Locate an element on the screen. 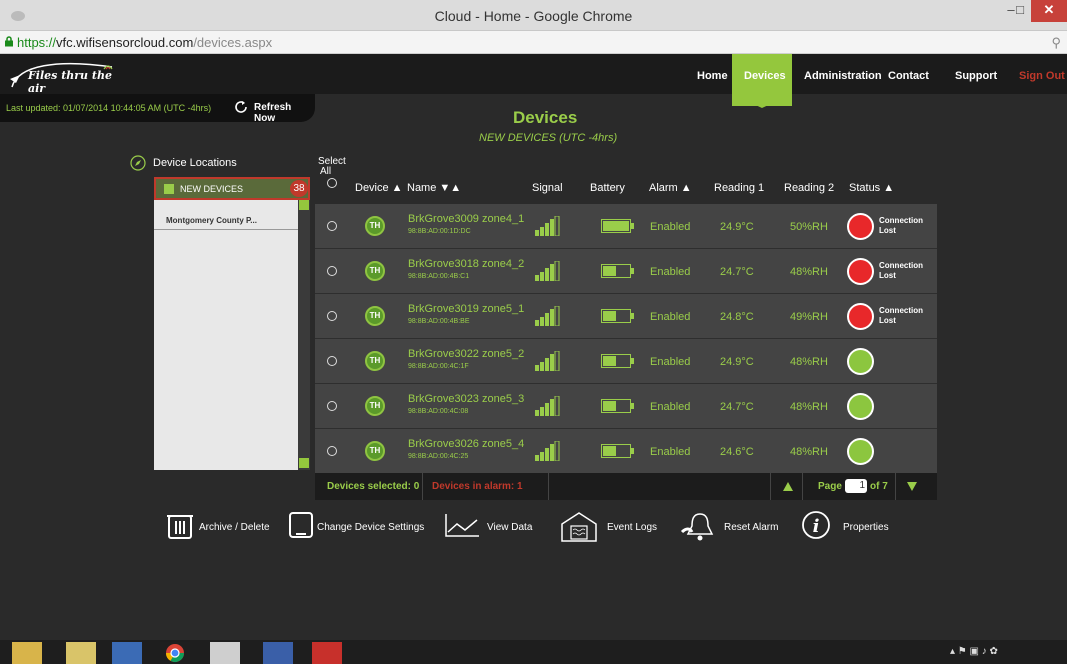 Image resolution: width=1067 pixels, height=664 pixels. device-name-link: BrkGrove3019 zone5_1 is located at coordinates (466, 309).